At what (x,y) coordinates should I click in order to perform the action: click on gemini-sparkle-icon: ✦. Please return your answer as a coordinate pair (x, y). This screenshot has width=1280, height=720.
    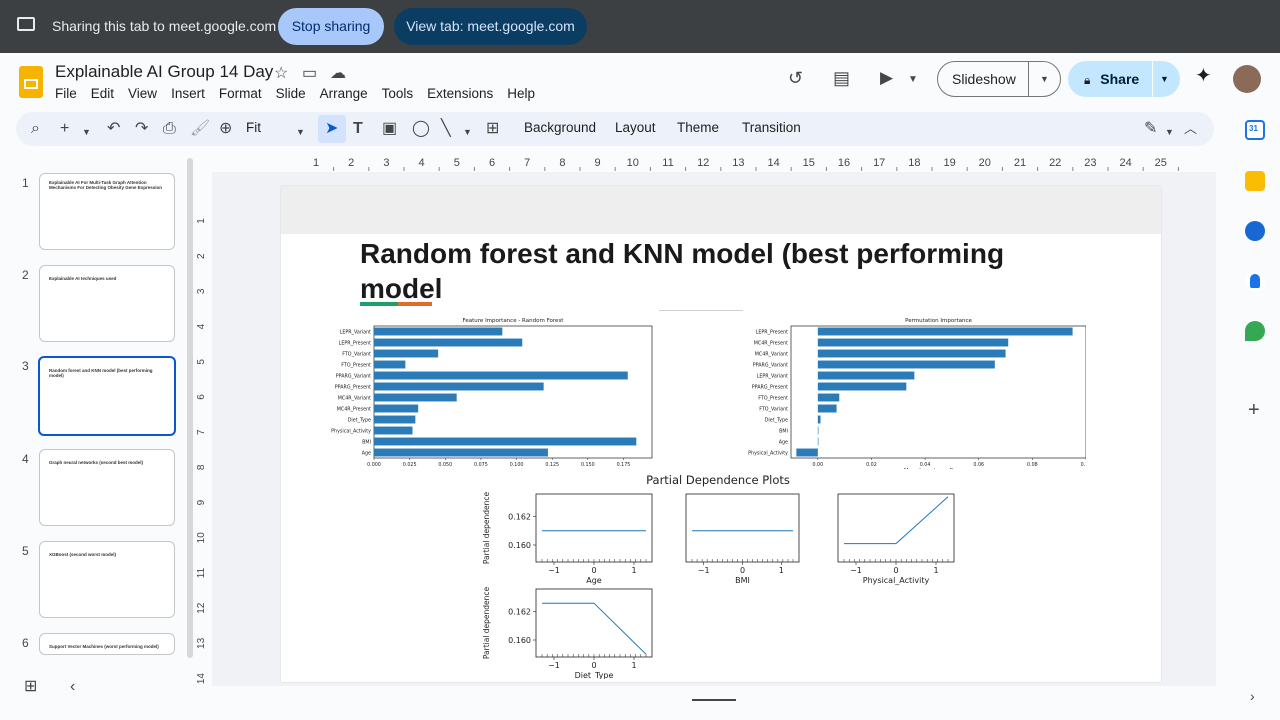
    Looking at the image, I should click on (1203, 76).